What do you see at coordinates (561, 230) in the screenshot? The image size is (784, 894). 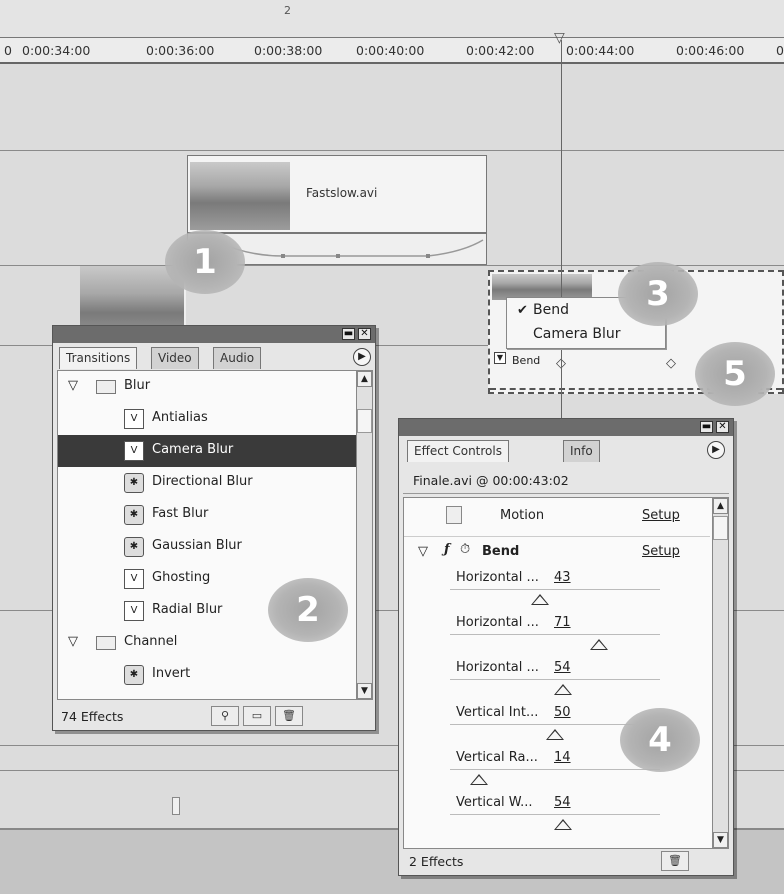 I see `playhead-line` at bounding box center [561, 230].